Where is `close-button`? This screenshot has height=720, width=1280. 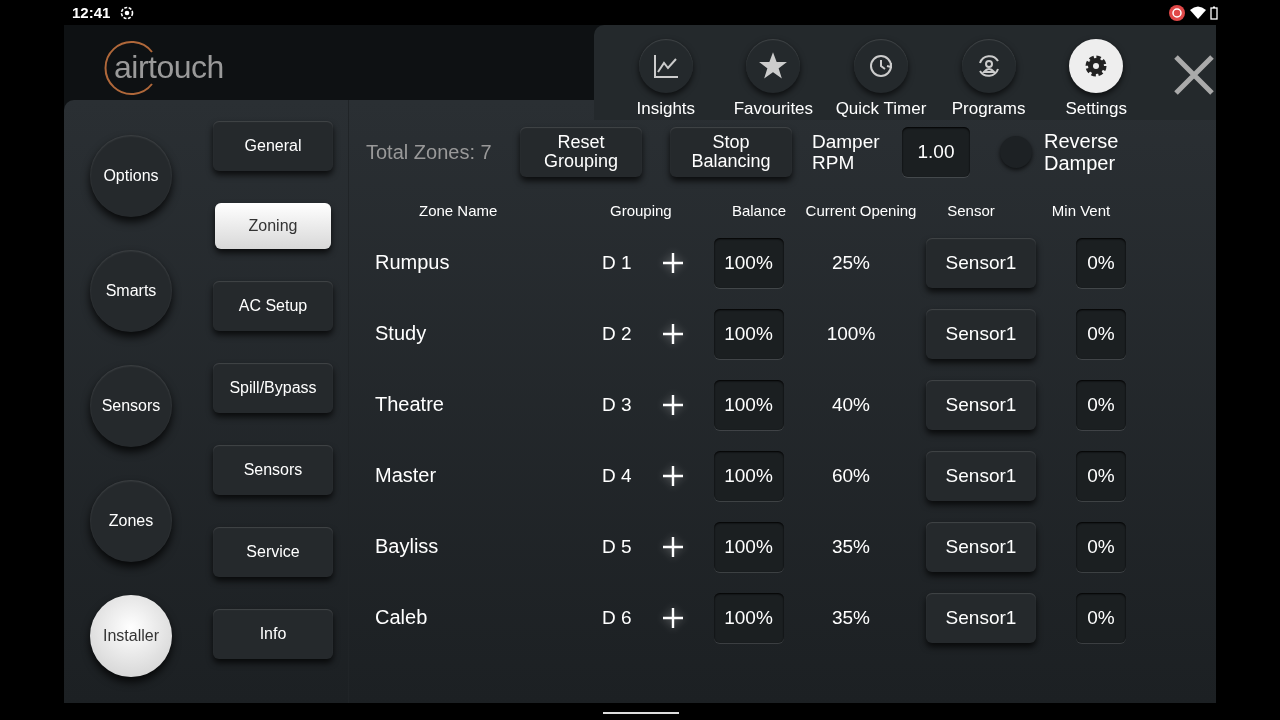
close-button is located at coordinates (1193, 75).